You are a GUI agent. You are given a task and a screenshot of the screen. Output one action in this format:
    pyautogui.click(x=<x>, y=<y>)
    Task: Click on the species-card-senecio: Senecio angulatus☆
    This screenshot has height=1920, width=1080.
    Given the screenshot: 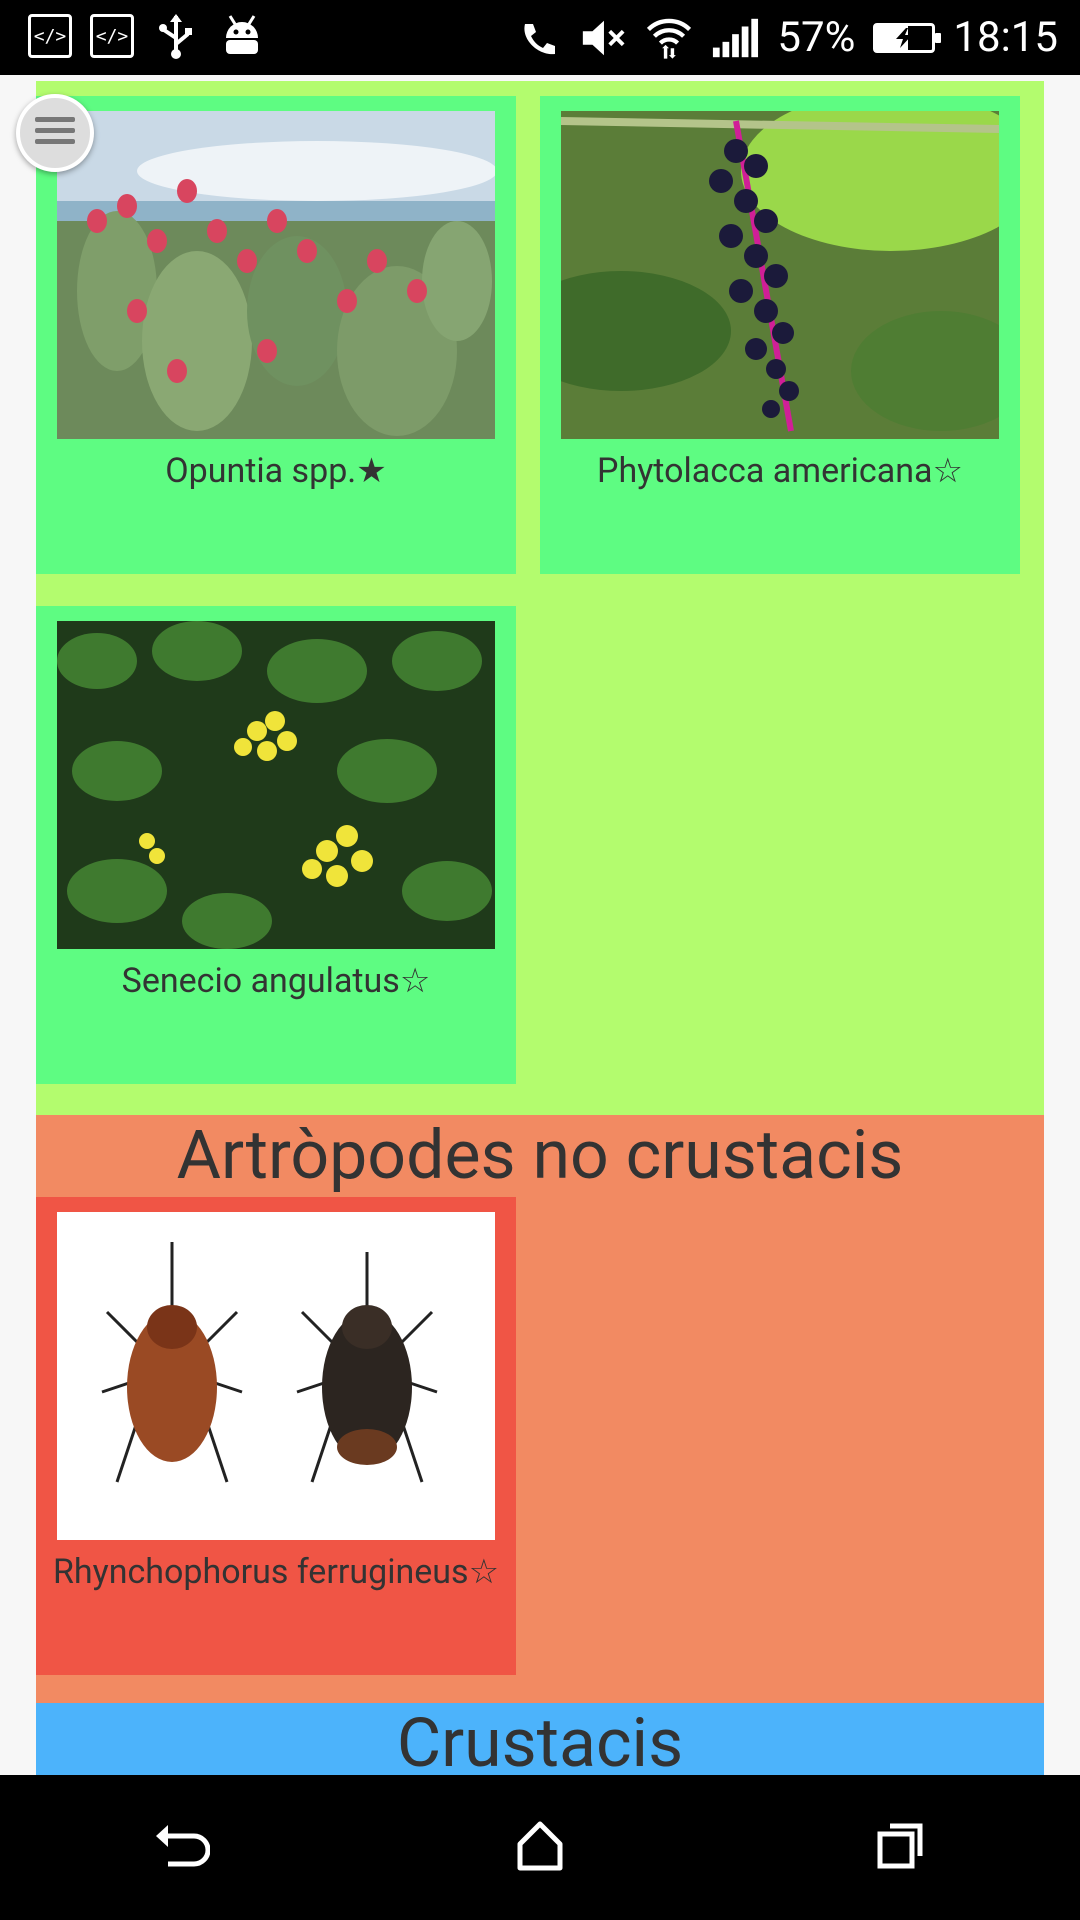 What is the action you would take?
    pyautogui.click(x=276, y=845)
    